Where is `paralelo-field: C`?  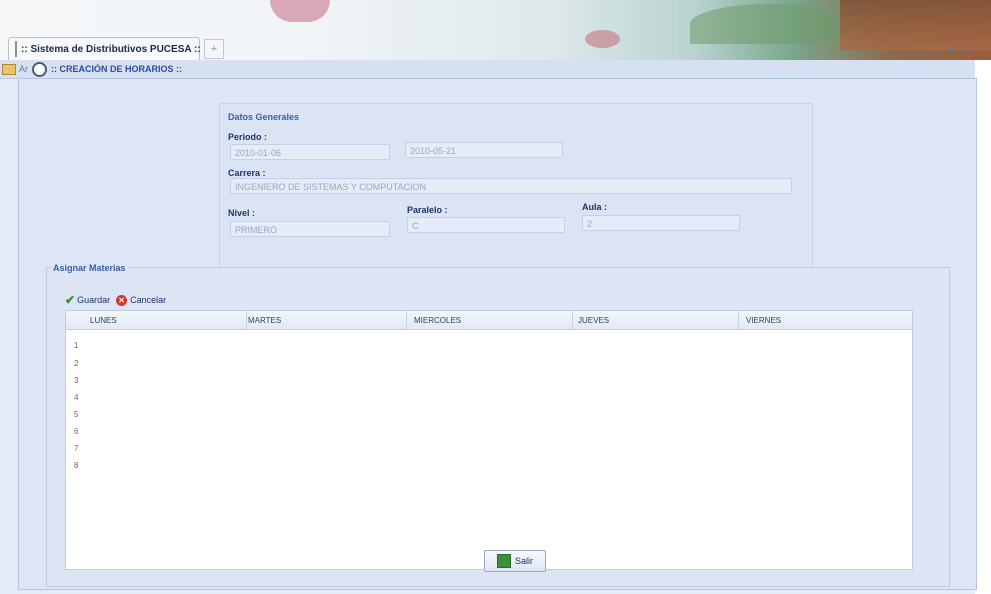
paralelo-field: C is located at coordinates (486, 225).